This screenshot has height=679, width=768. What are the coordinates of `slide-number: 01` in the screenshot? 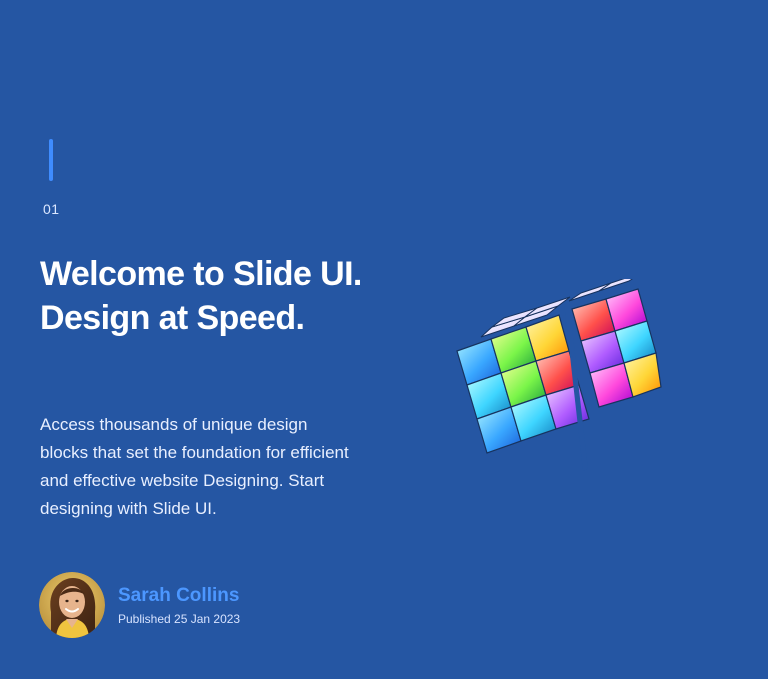 It's located at (51, 209).